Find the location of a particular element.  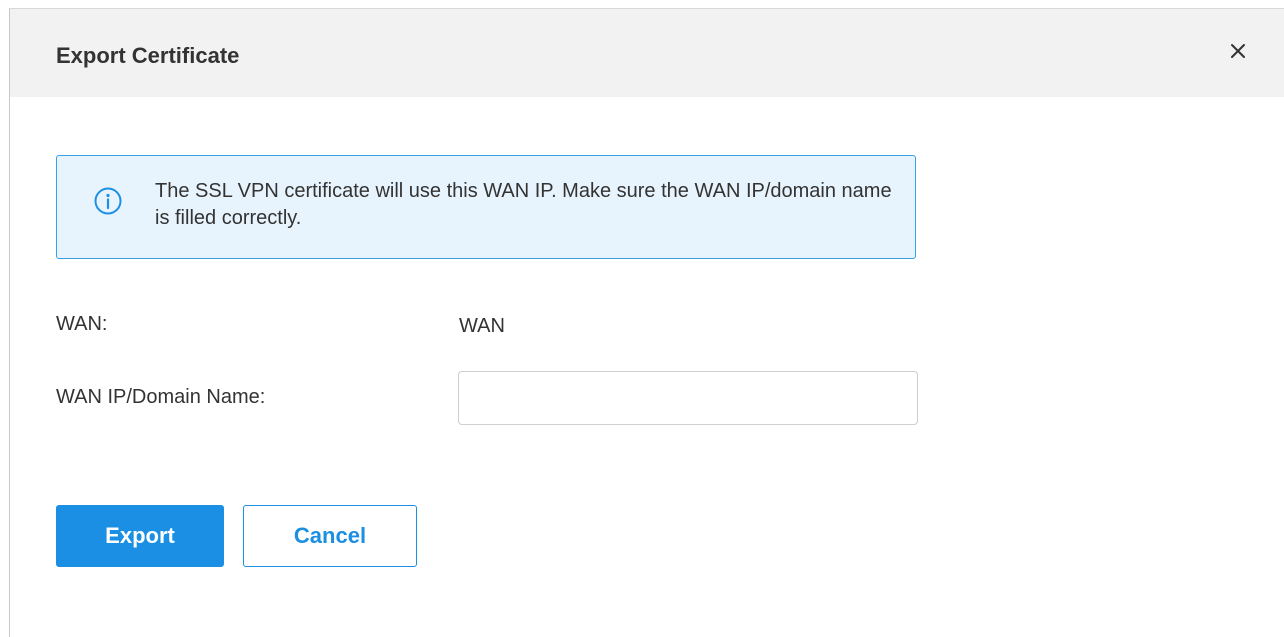

wan-value: WAN is located at coordinates (482, 326).